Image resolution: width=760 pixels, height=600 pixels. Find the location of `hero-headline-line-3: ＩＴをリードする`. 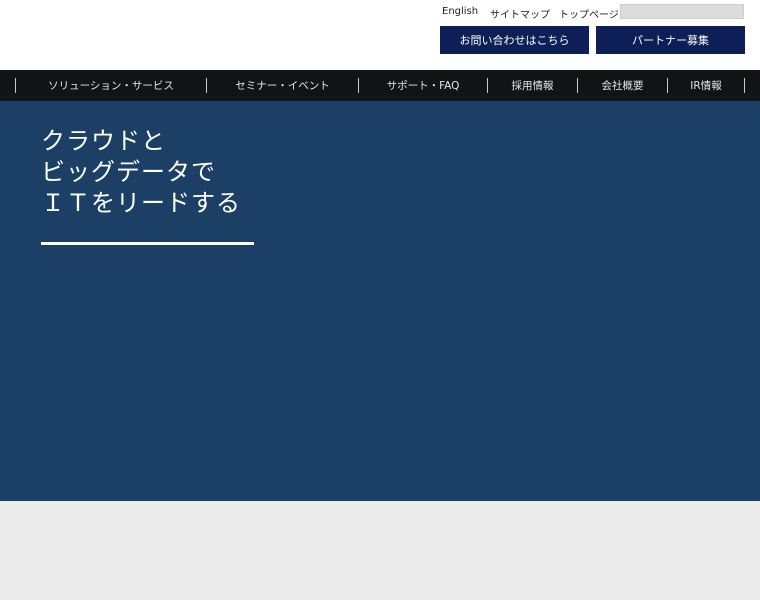

hero-headline-line-3: ＩＴをリードする is located at coordinates (141, 203).